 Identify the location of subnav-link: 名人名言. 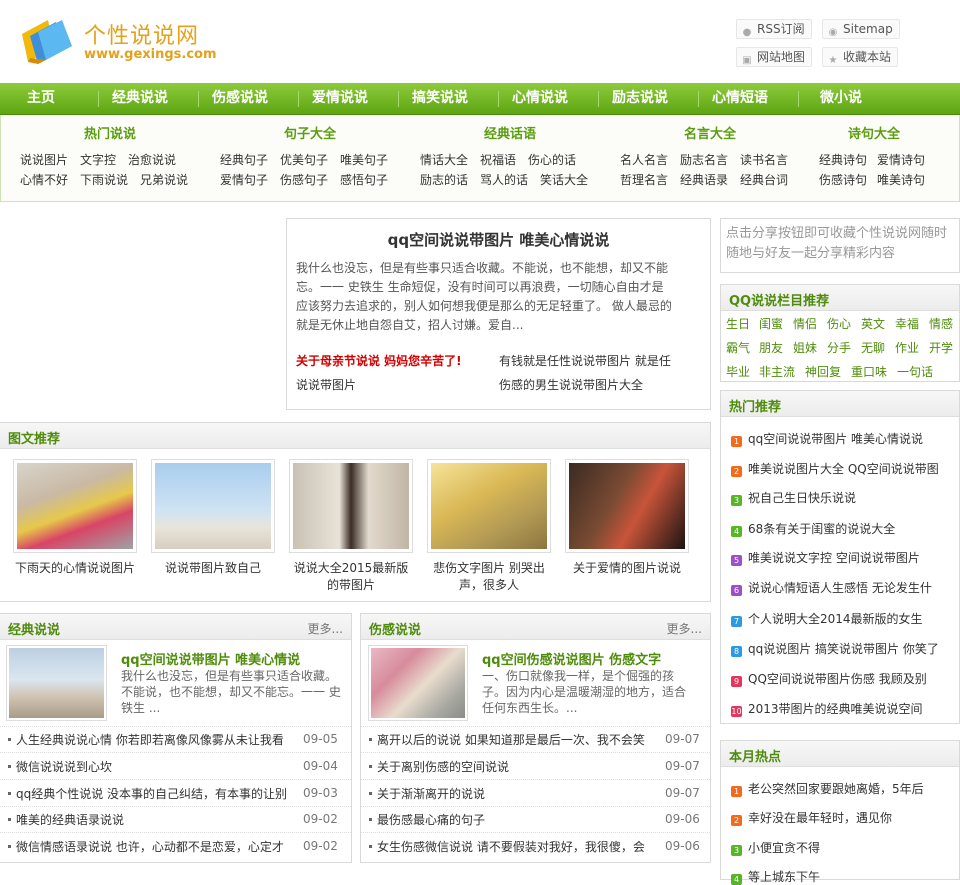
(644, 159).